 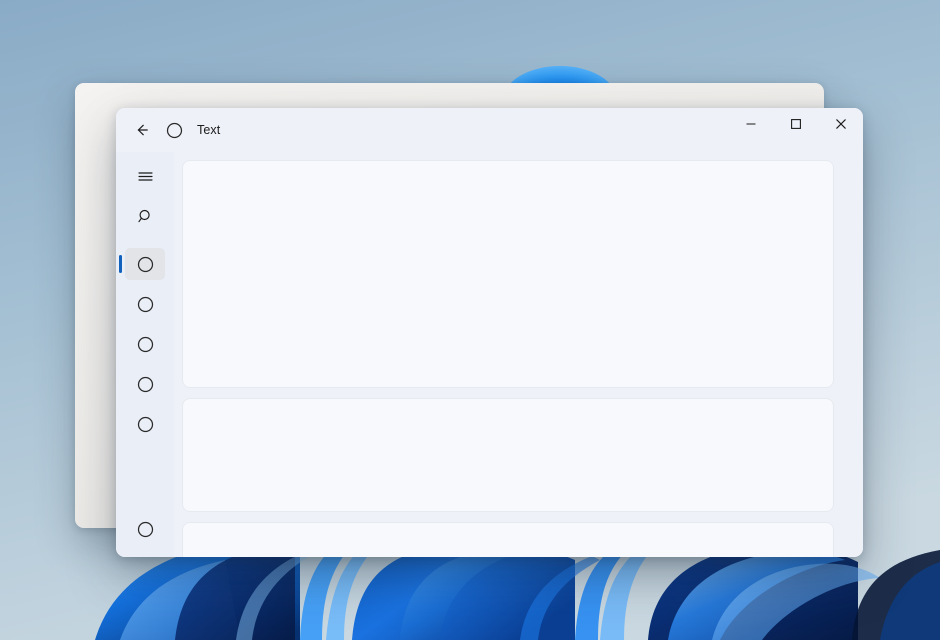 I want to click on arrow-left-icon, so click(x=142, y=130).